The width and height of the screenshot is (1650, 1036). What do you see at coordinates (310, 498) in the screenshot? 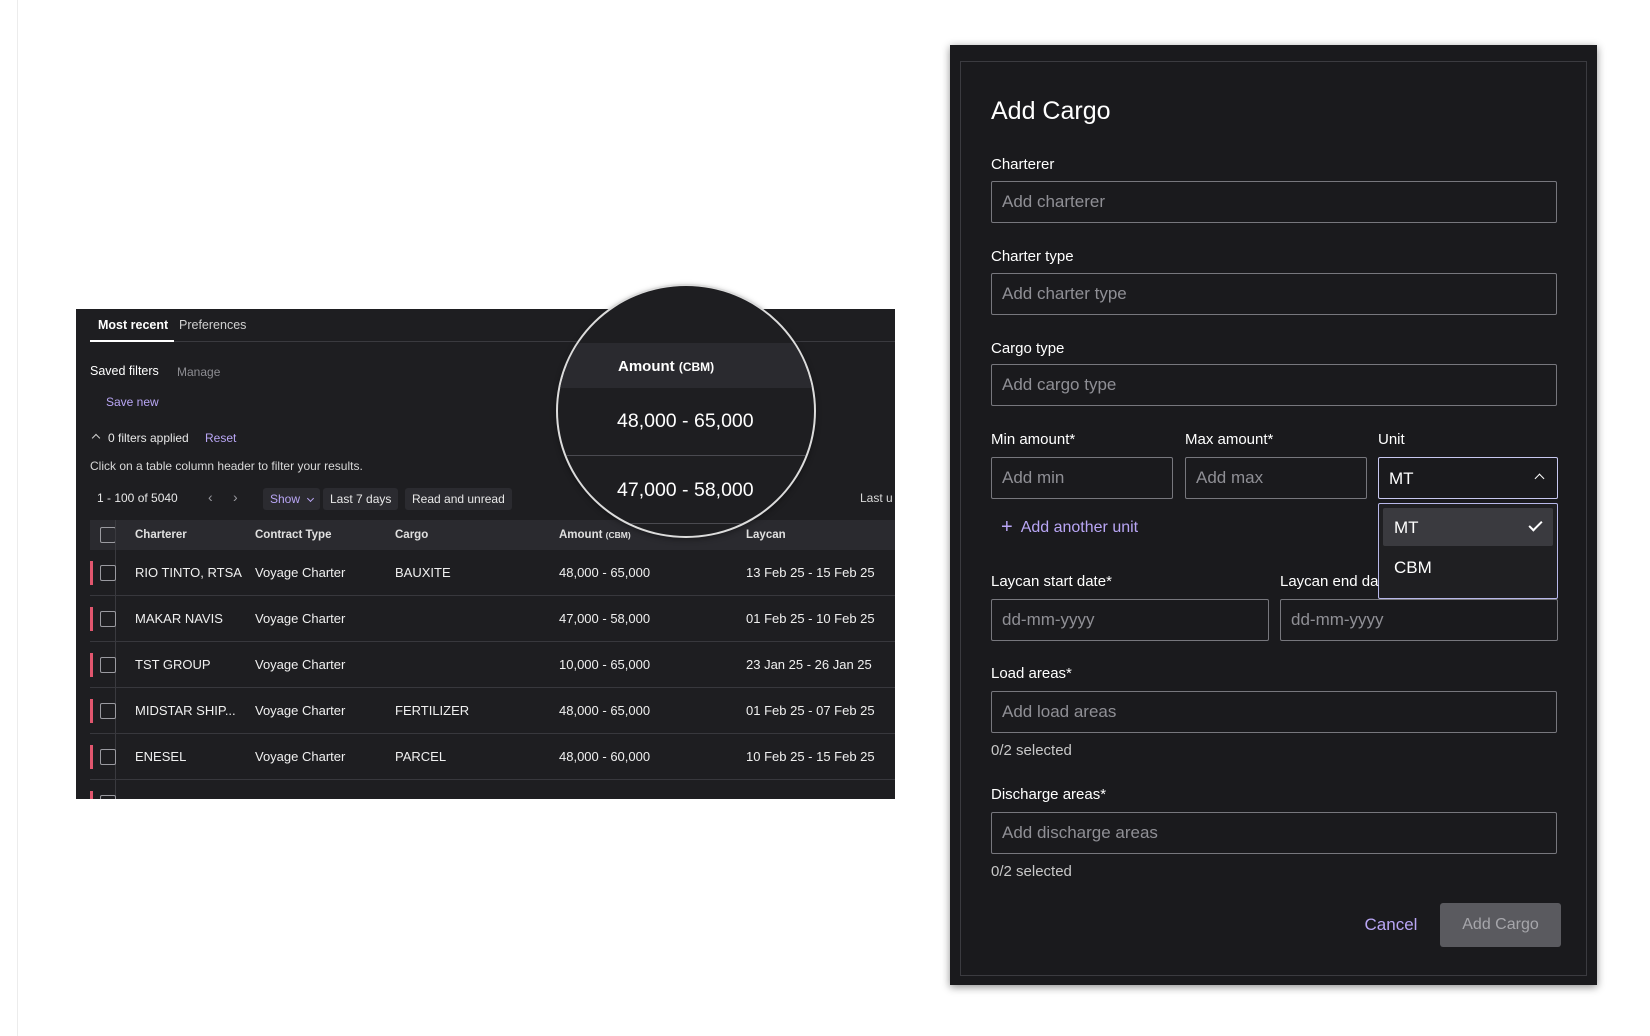
I see `chevron-down-icon` at bounding box center [310, 498].